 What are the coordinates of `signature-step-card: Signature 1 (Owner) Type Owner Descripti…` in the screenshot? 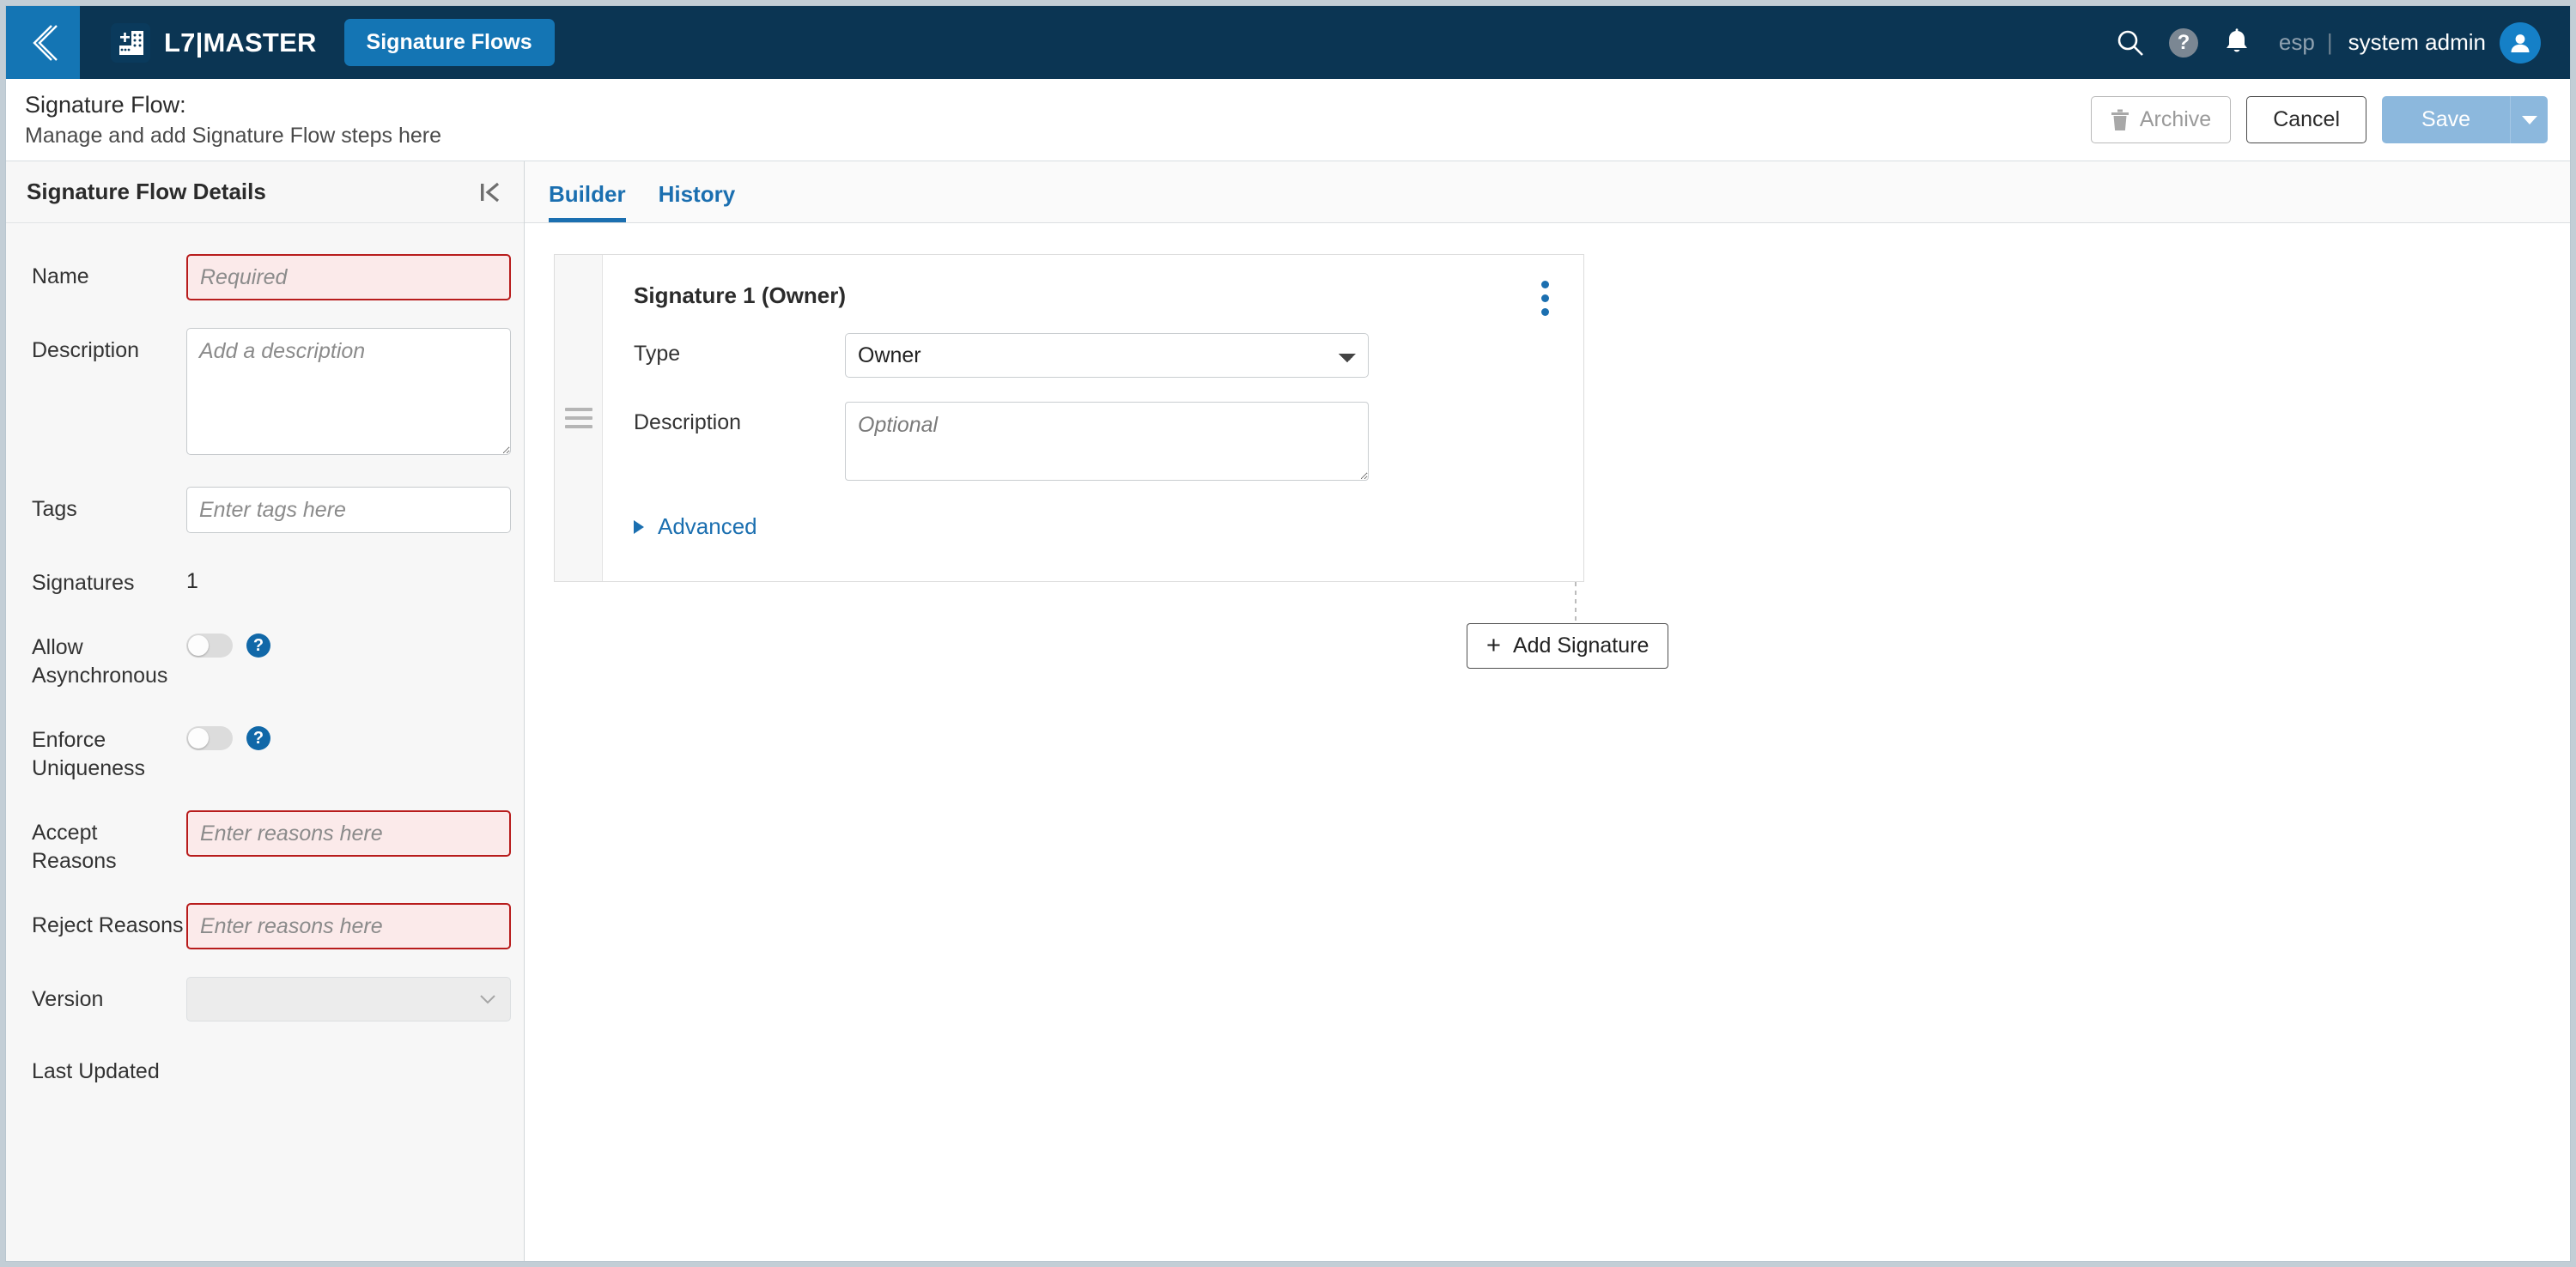 It's located at (1069, 418).